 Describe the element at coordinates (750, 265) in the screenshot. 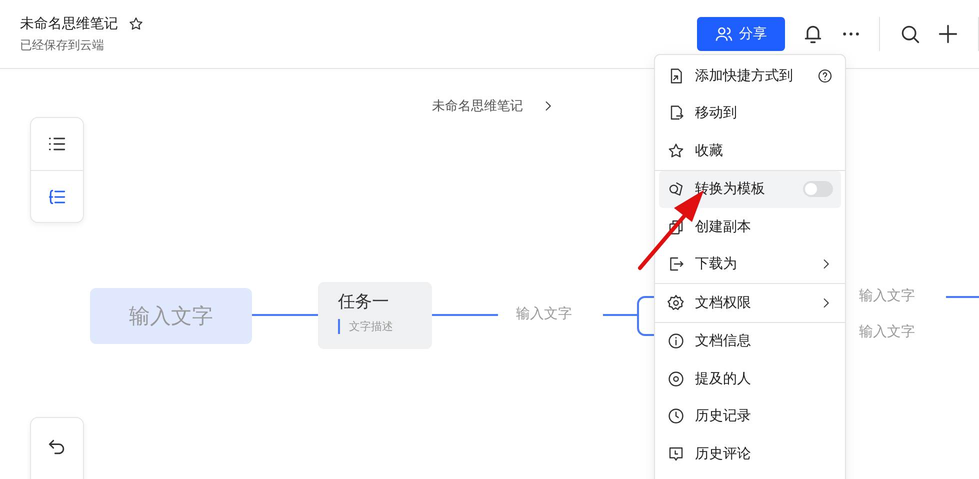

I see `menu-item: 下载为` at that location.